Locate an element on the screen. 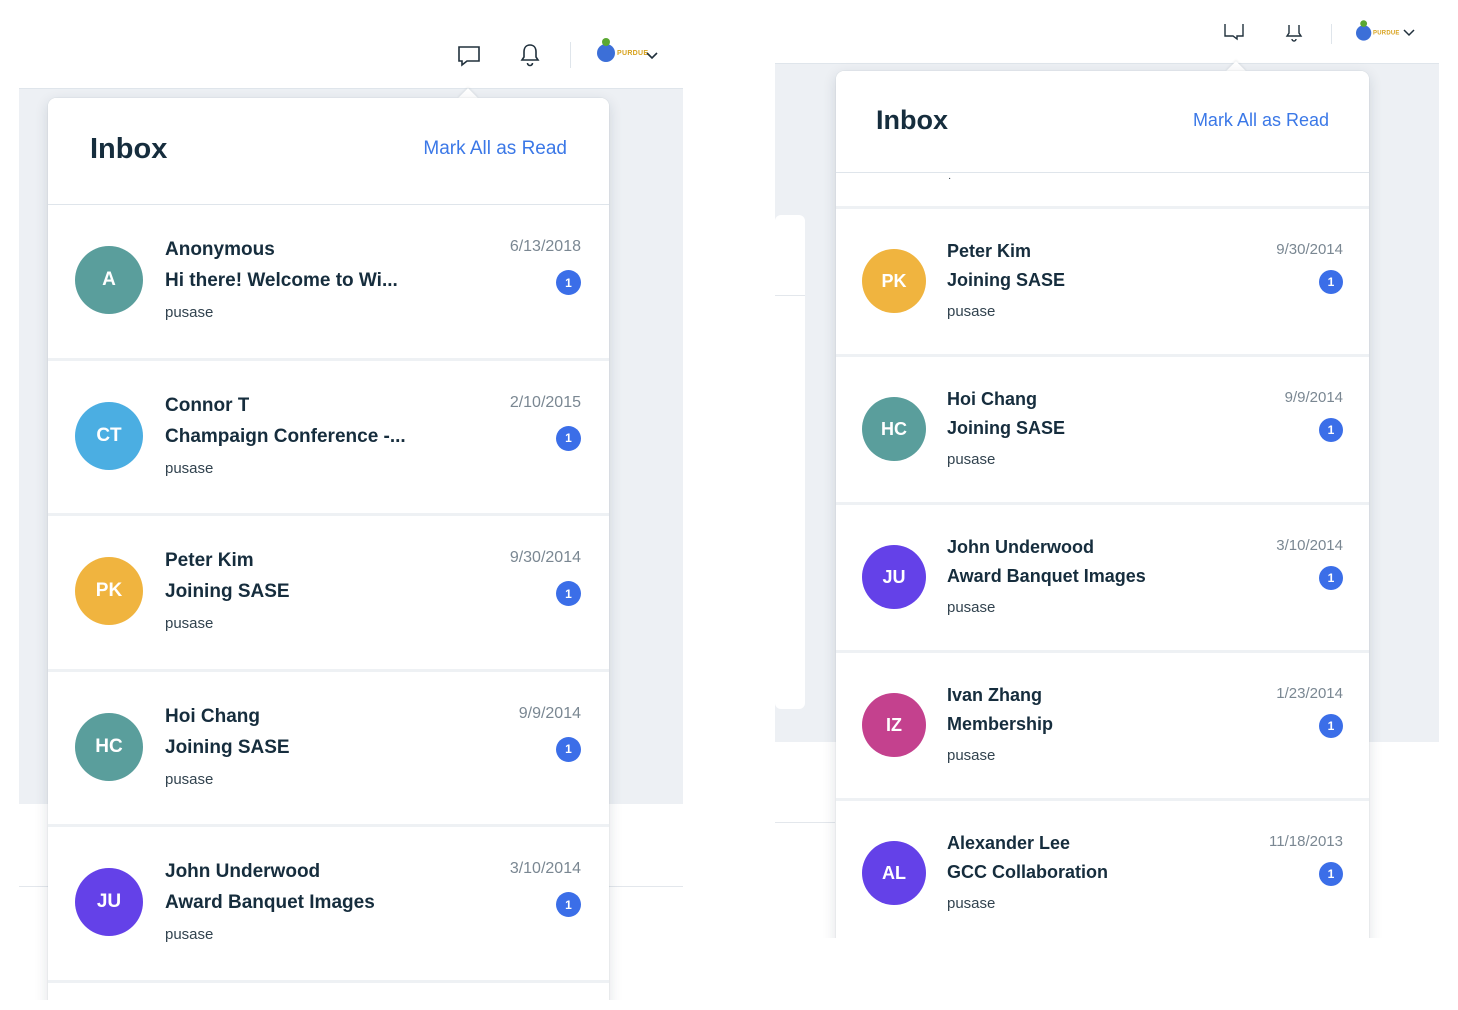  avatar: AL is located at coordinates (894, 873).